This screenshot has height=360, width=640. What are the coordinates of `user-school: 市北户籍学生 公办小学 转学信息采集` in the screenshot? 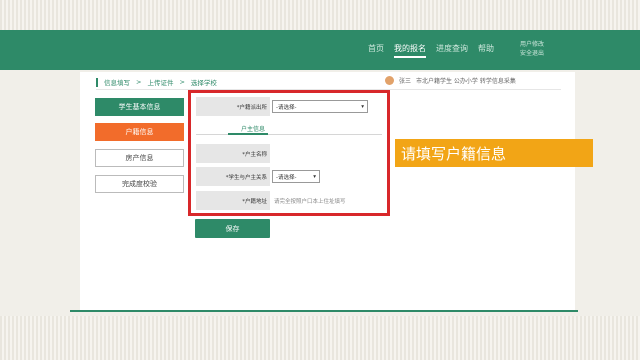 It's located at (466, 81).